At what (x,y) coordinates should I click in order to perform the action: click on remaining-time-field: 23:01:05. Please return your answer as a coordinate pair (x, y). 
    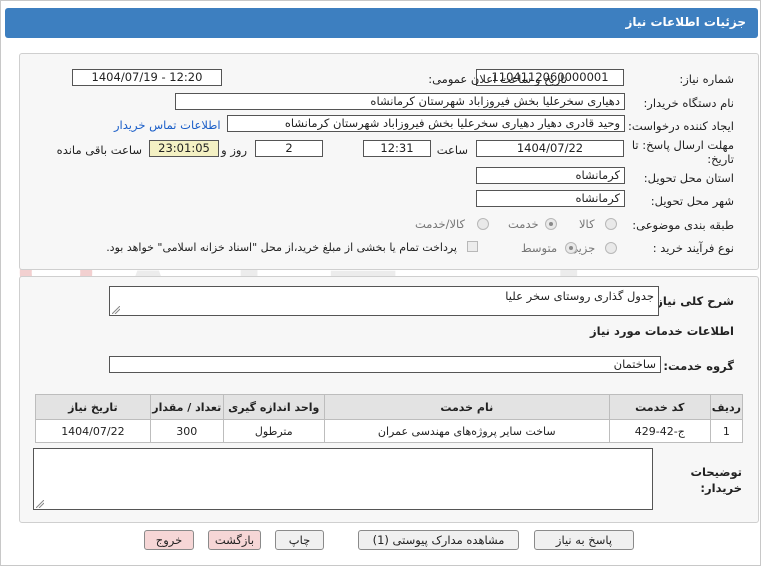
    Looking at the image, I should click on (184, 148).